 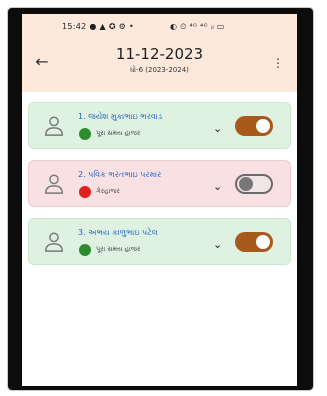 What do you see at coordinates (159, 27) in the screenshot?
I see `status-bar: 15:42 ● ▲ ✪ ⚙ • ◐ ⏲ ⁴ᴳ ⁴ᴳ ᵢₗ ▭` at bounding box center [159, 27].